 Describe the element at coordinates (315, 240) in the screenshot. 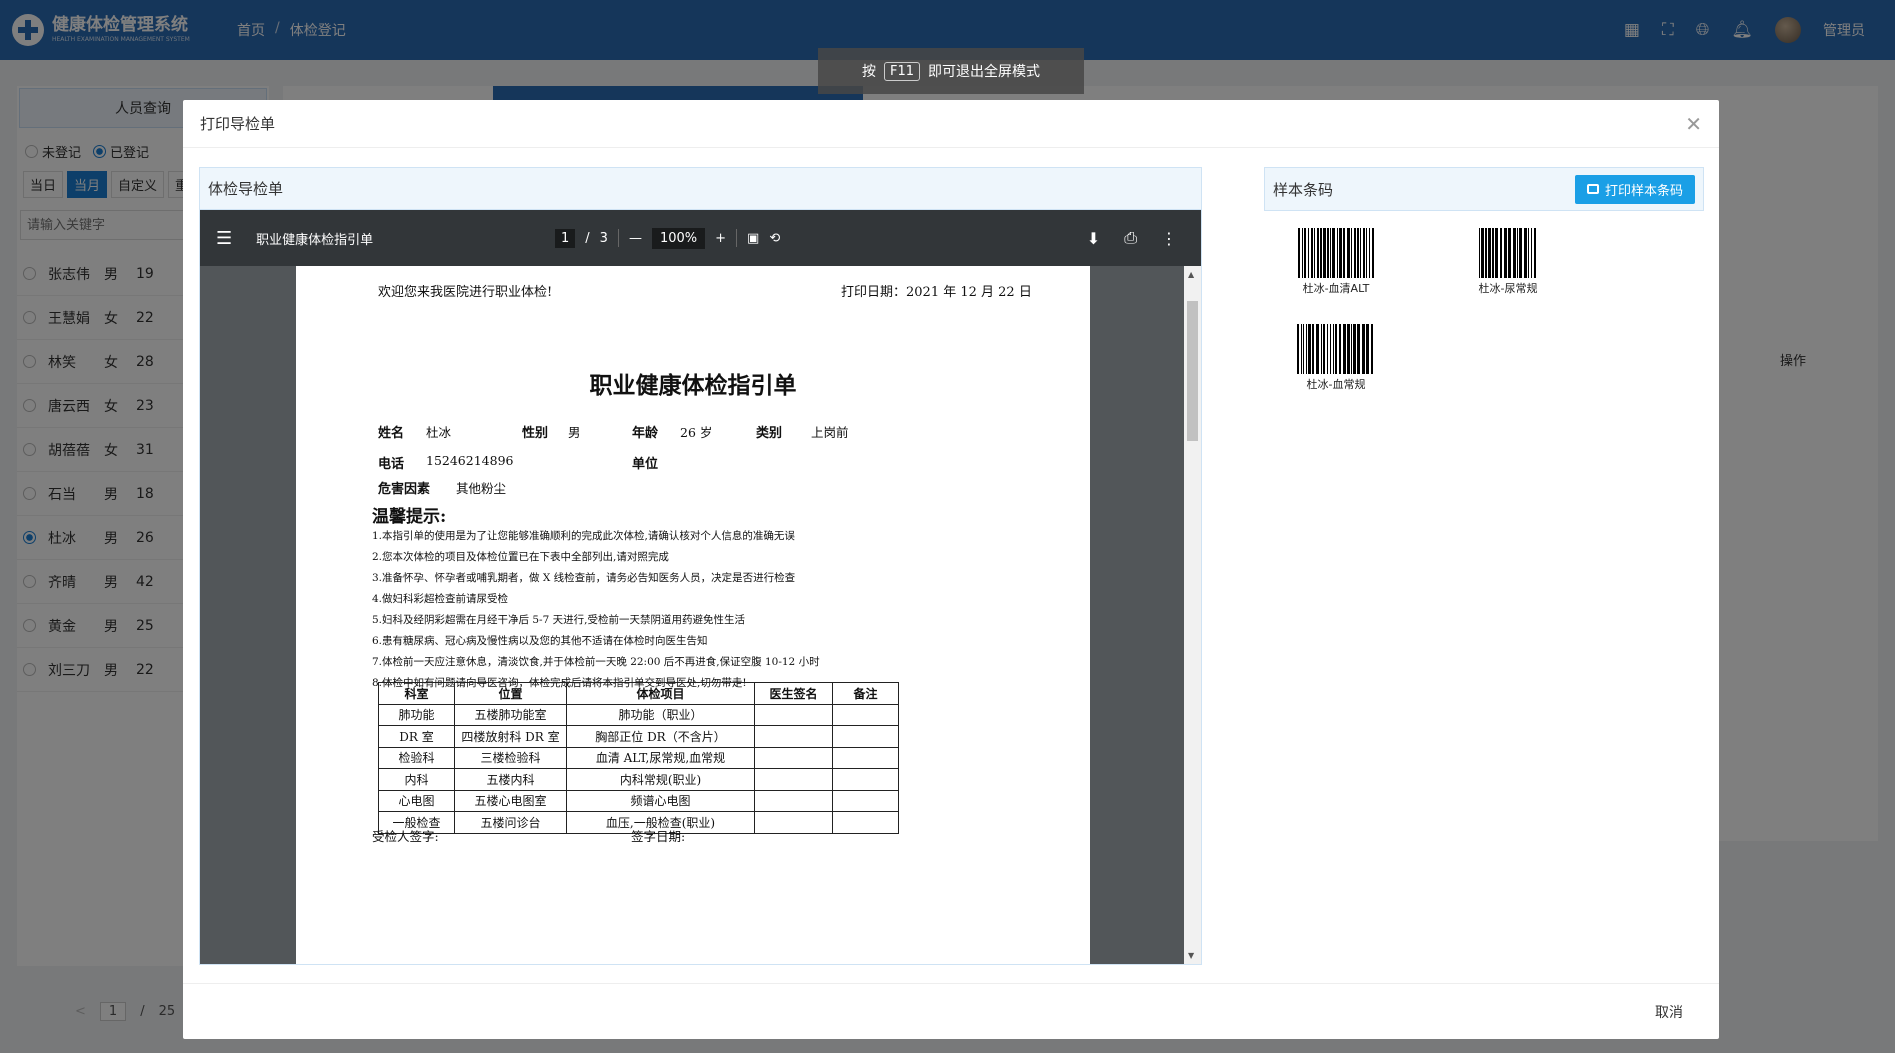

I see `pdf-title: 职业健康体检指引单` at that location.